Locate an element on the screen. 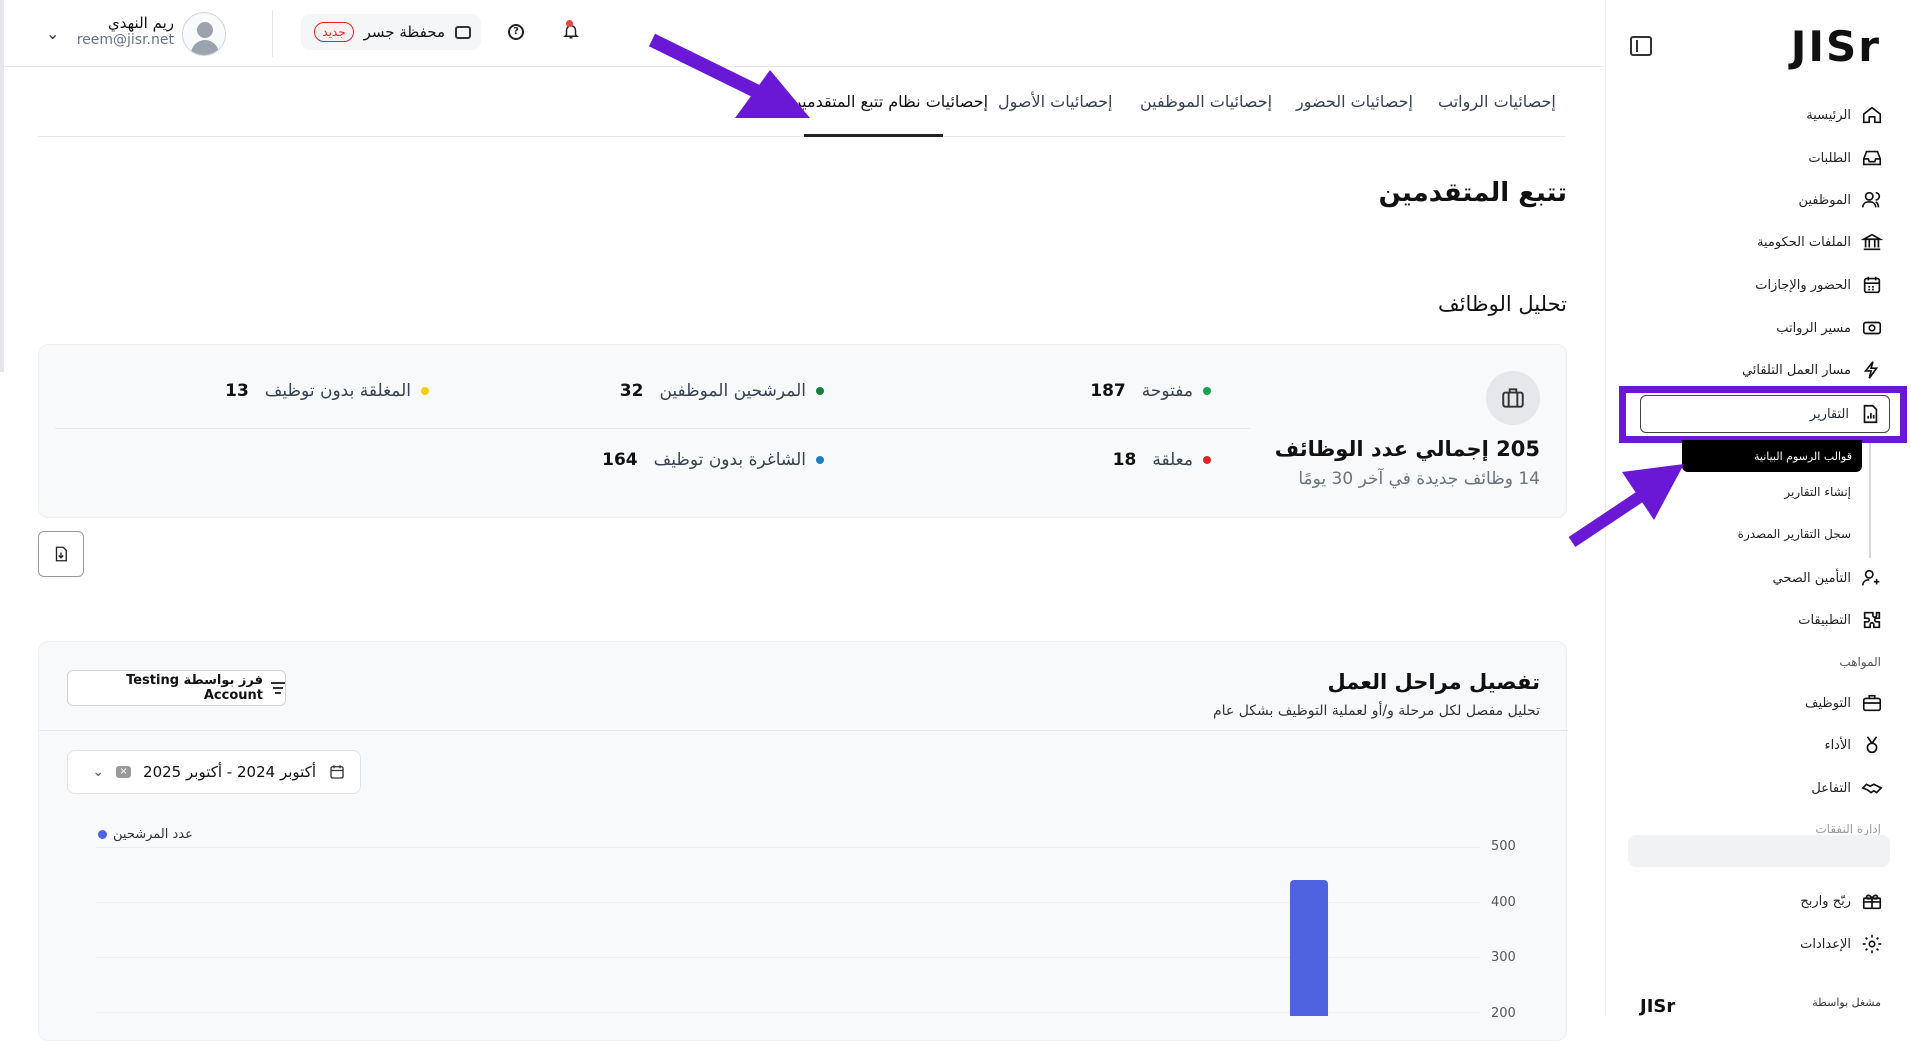  sidebar-item-settings: الإعدادات is located at coordinates (1841, 944).